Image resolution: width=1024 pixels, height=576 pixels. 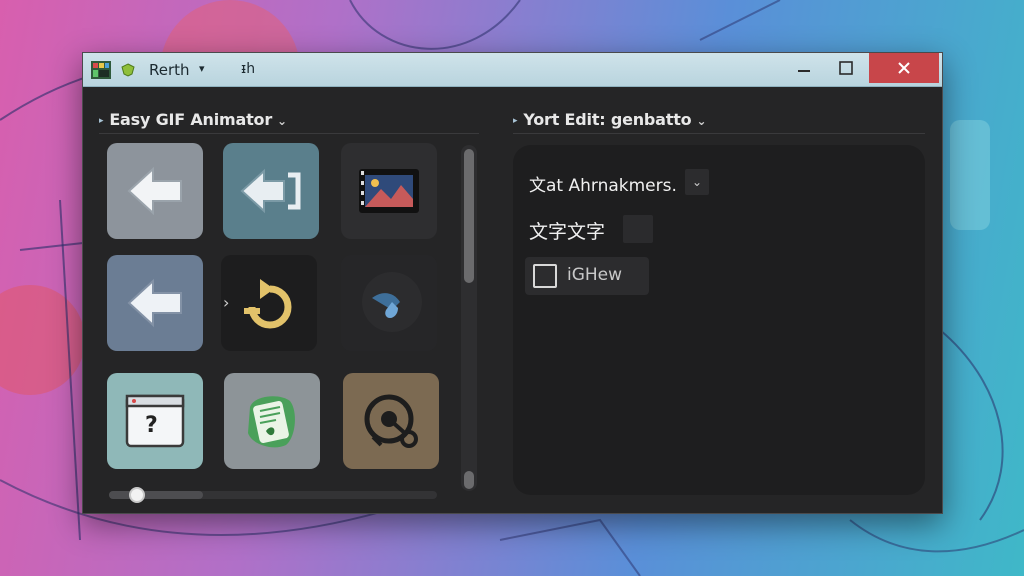 I want to click on checkbox-label: iGHew, so click(x=595, y=275).